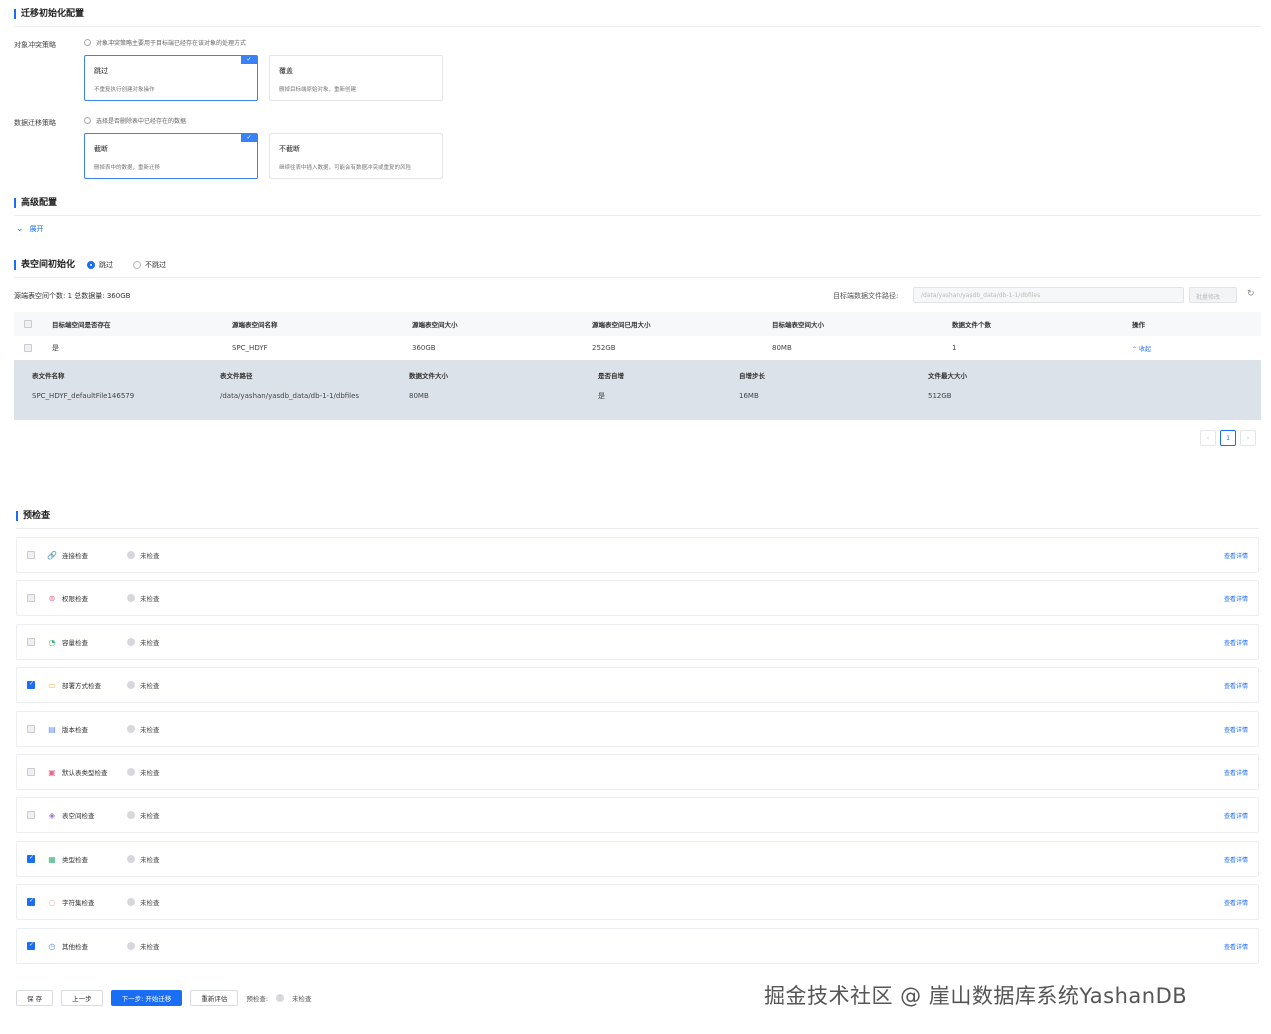 This screenshot has width=1271, height=1034. What do you see at coordinates (637, 859) in the screenshot?
I see `precheck-row: ▦ 类型检查 未检查 查看详情` at bounding box center [637, 859].